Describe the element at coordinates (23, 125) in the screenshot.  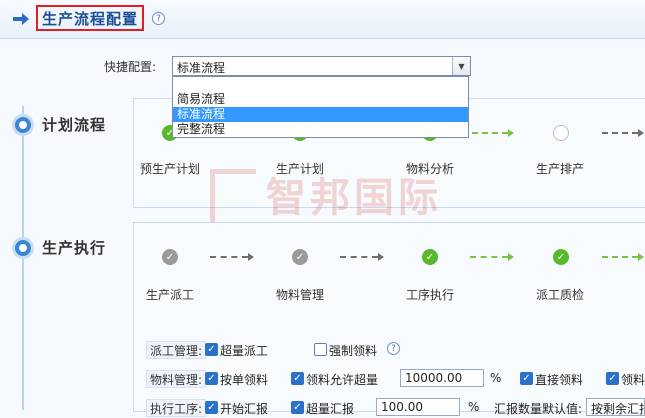
I see `timeline-node-plan` at that location.